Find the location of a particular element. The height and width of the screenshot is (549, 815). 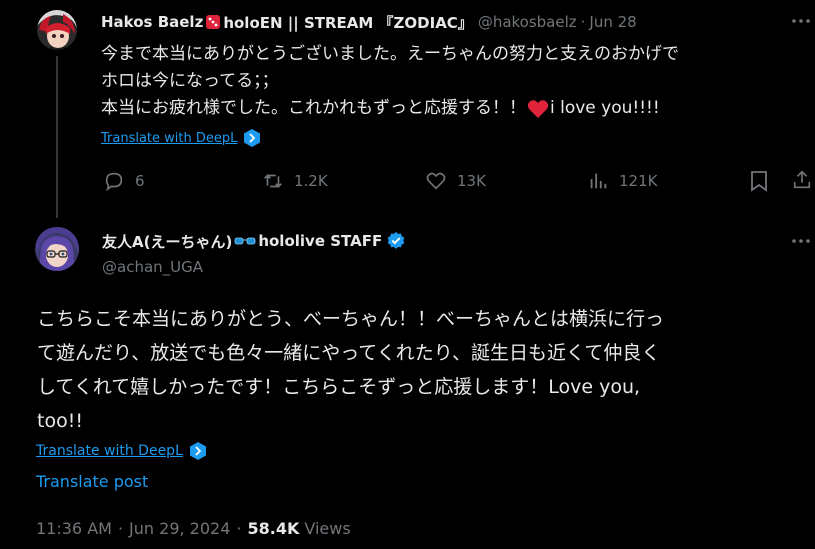

repost-button: 1.2K is located at coordinates (295, 181).